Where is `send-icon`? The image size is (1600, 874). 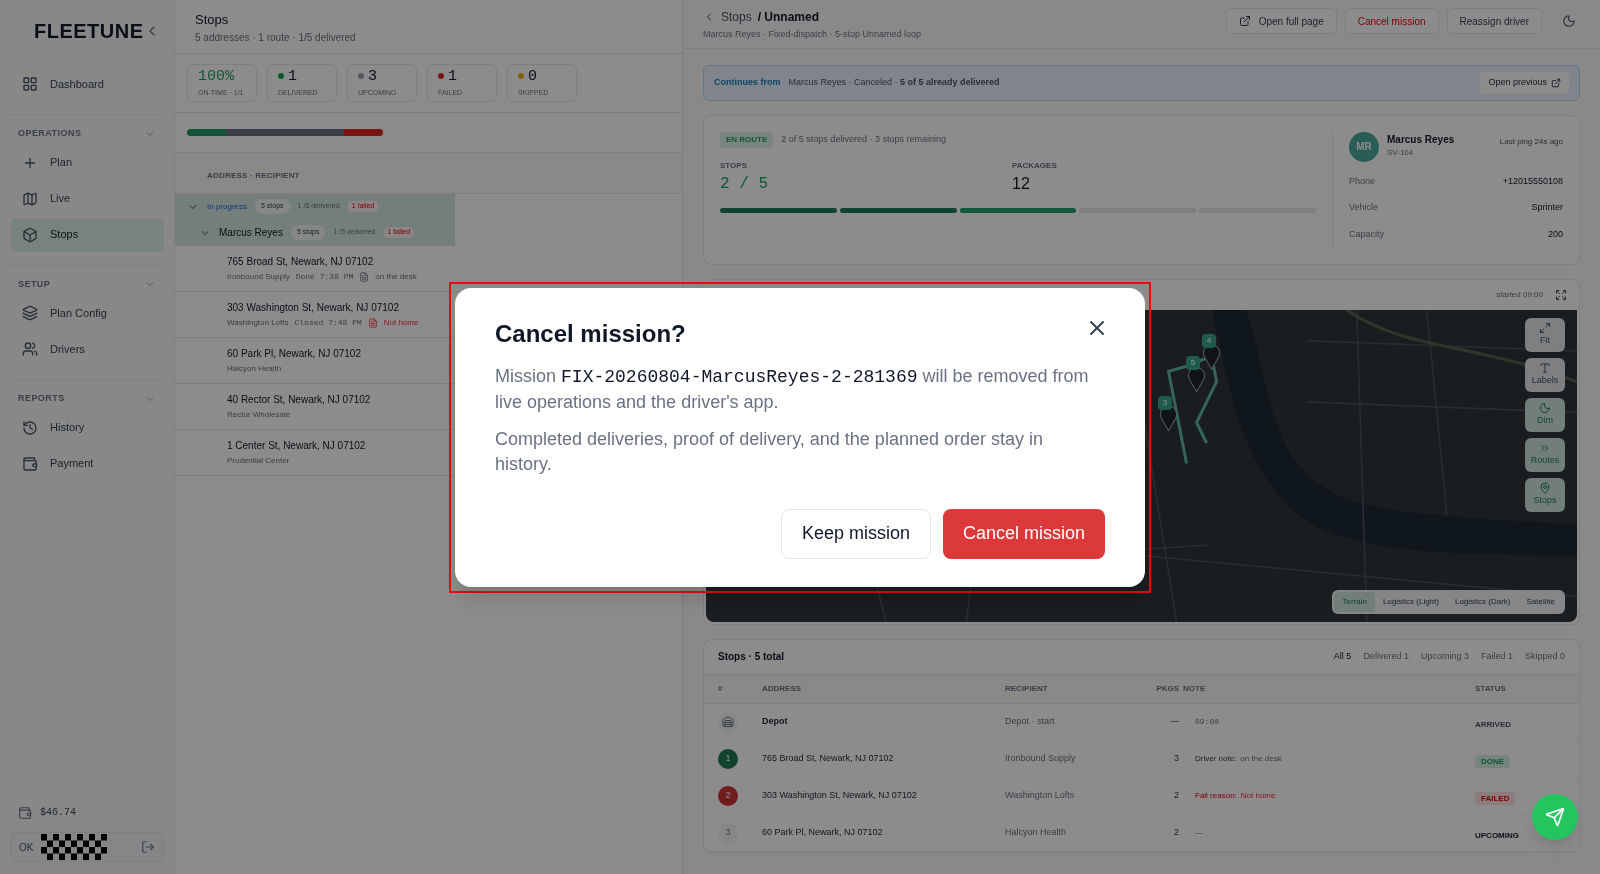 send-icon is located at coordinates (1555, 817).